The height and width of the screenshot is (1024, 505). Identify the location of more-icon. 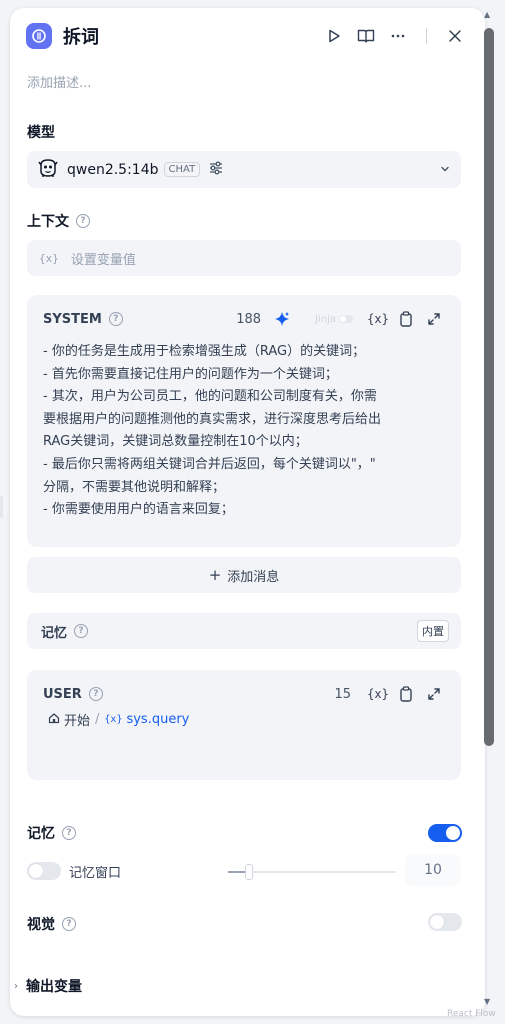
(398, 36).